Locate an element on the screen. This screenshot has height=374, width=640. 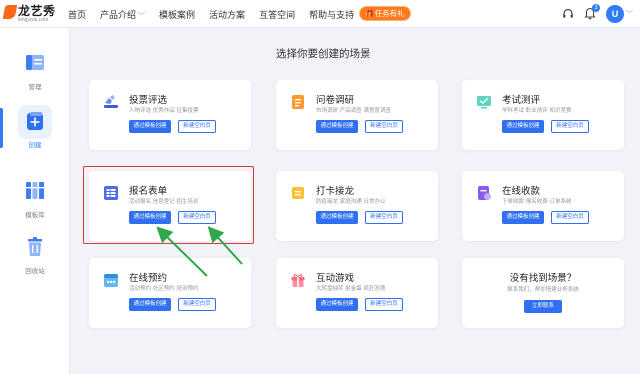
card-desc: 学科考试 职业测评 知识竞赛 is located at coordinates (537, 111).